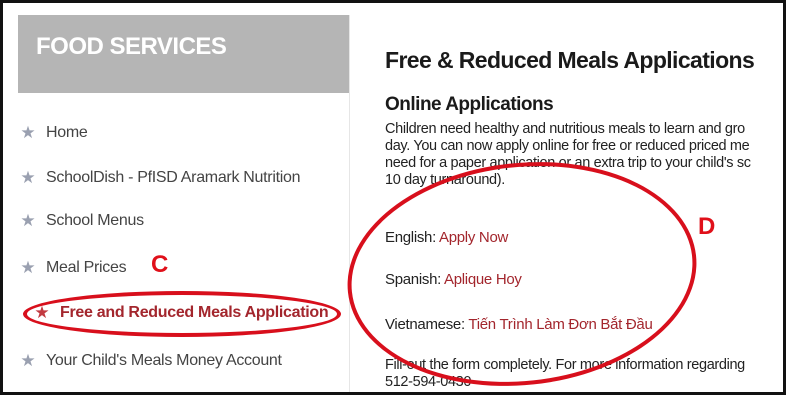  Describe the element at coordinates (131, 46) in the screenshot. I see `sidebar-title: FOOD SERVICES` at that location.